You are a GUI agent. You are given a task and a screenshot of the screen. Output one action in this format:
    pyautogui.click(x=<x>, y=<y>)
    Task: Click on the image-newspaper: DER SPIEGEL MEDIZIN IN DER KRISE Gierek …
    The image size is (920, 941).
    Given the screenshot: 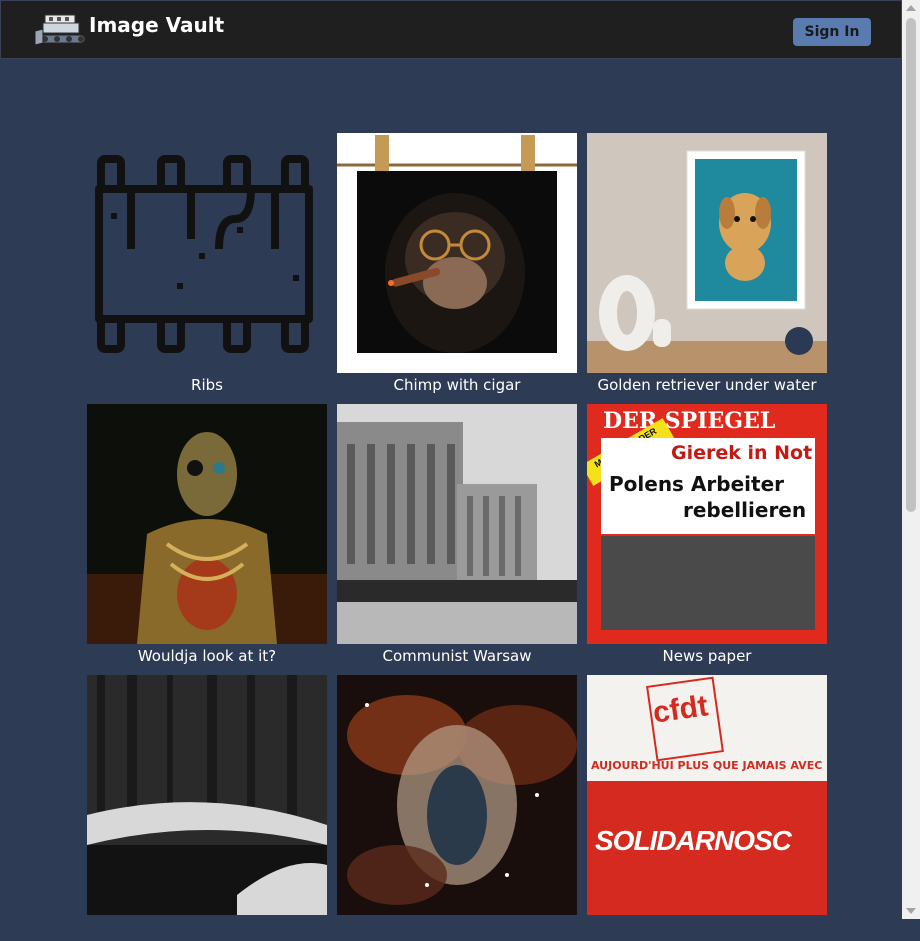 What is the action you would take?
    pyautogui.click(x=707, y=524)
    